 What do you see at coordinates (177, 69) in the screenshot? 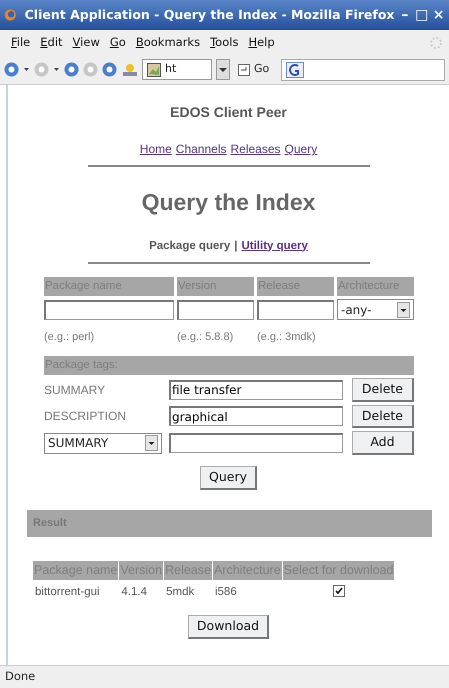
I see `address-field: ht` at bounding box center [177, 69].